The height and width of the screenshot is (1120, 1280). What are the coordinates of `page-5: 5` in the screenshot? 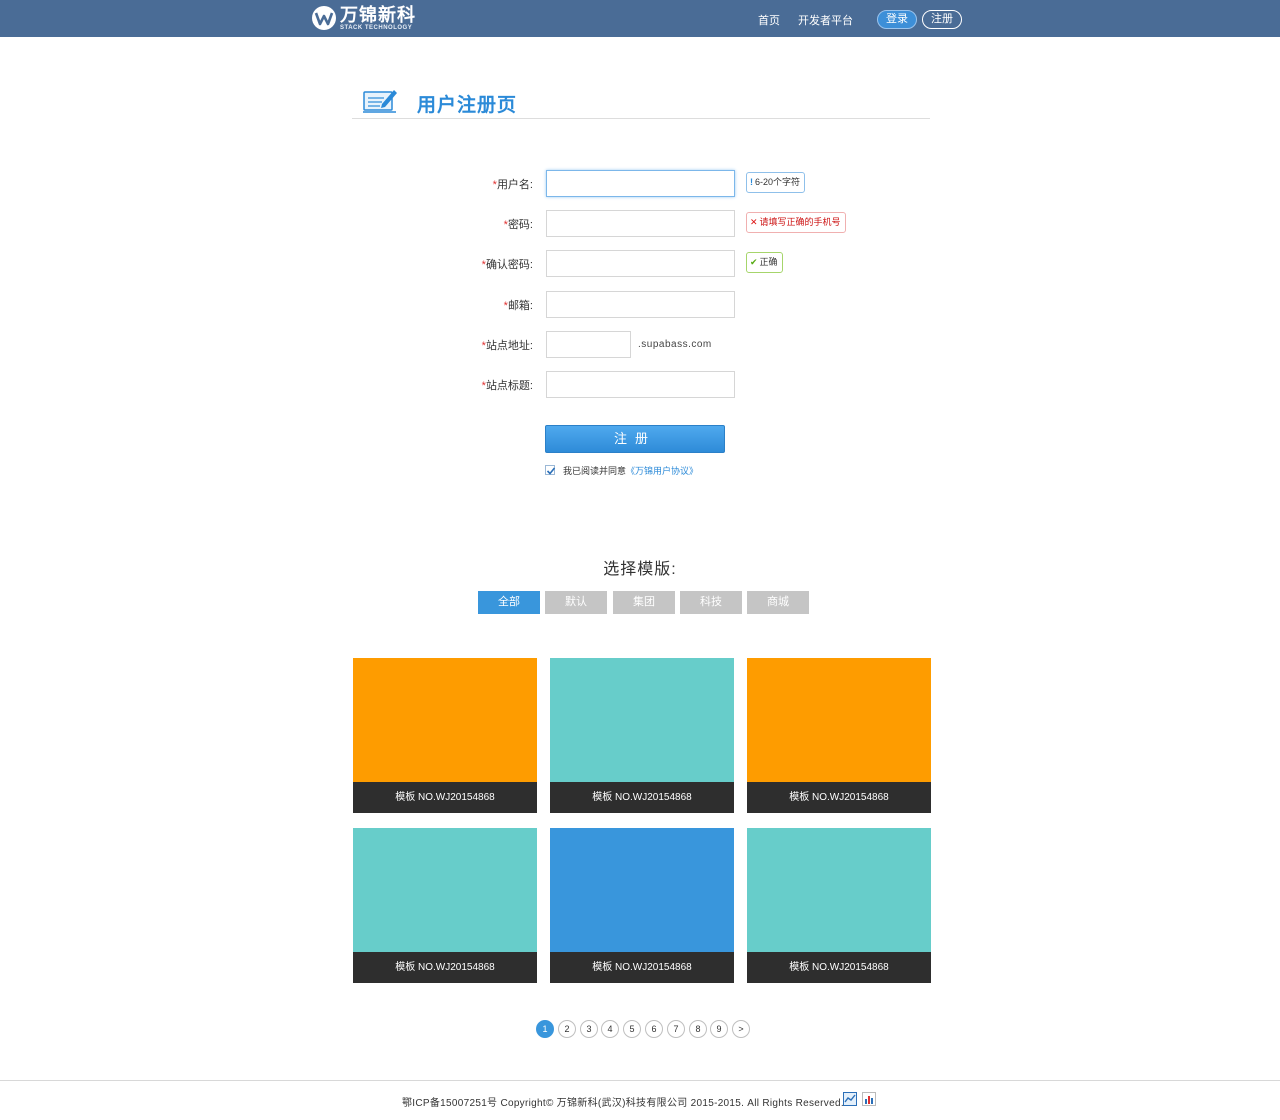 It's located at (632, 1029).